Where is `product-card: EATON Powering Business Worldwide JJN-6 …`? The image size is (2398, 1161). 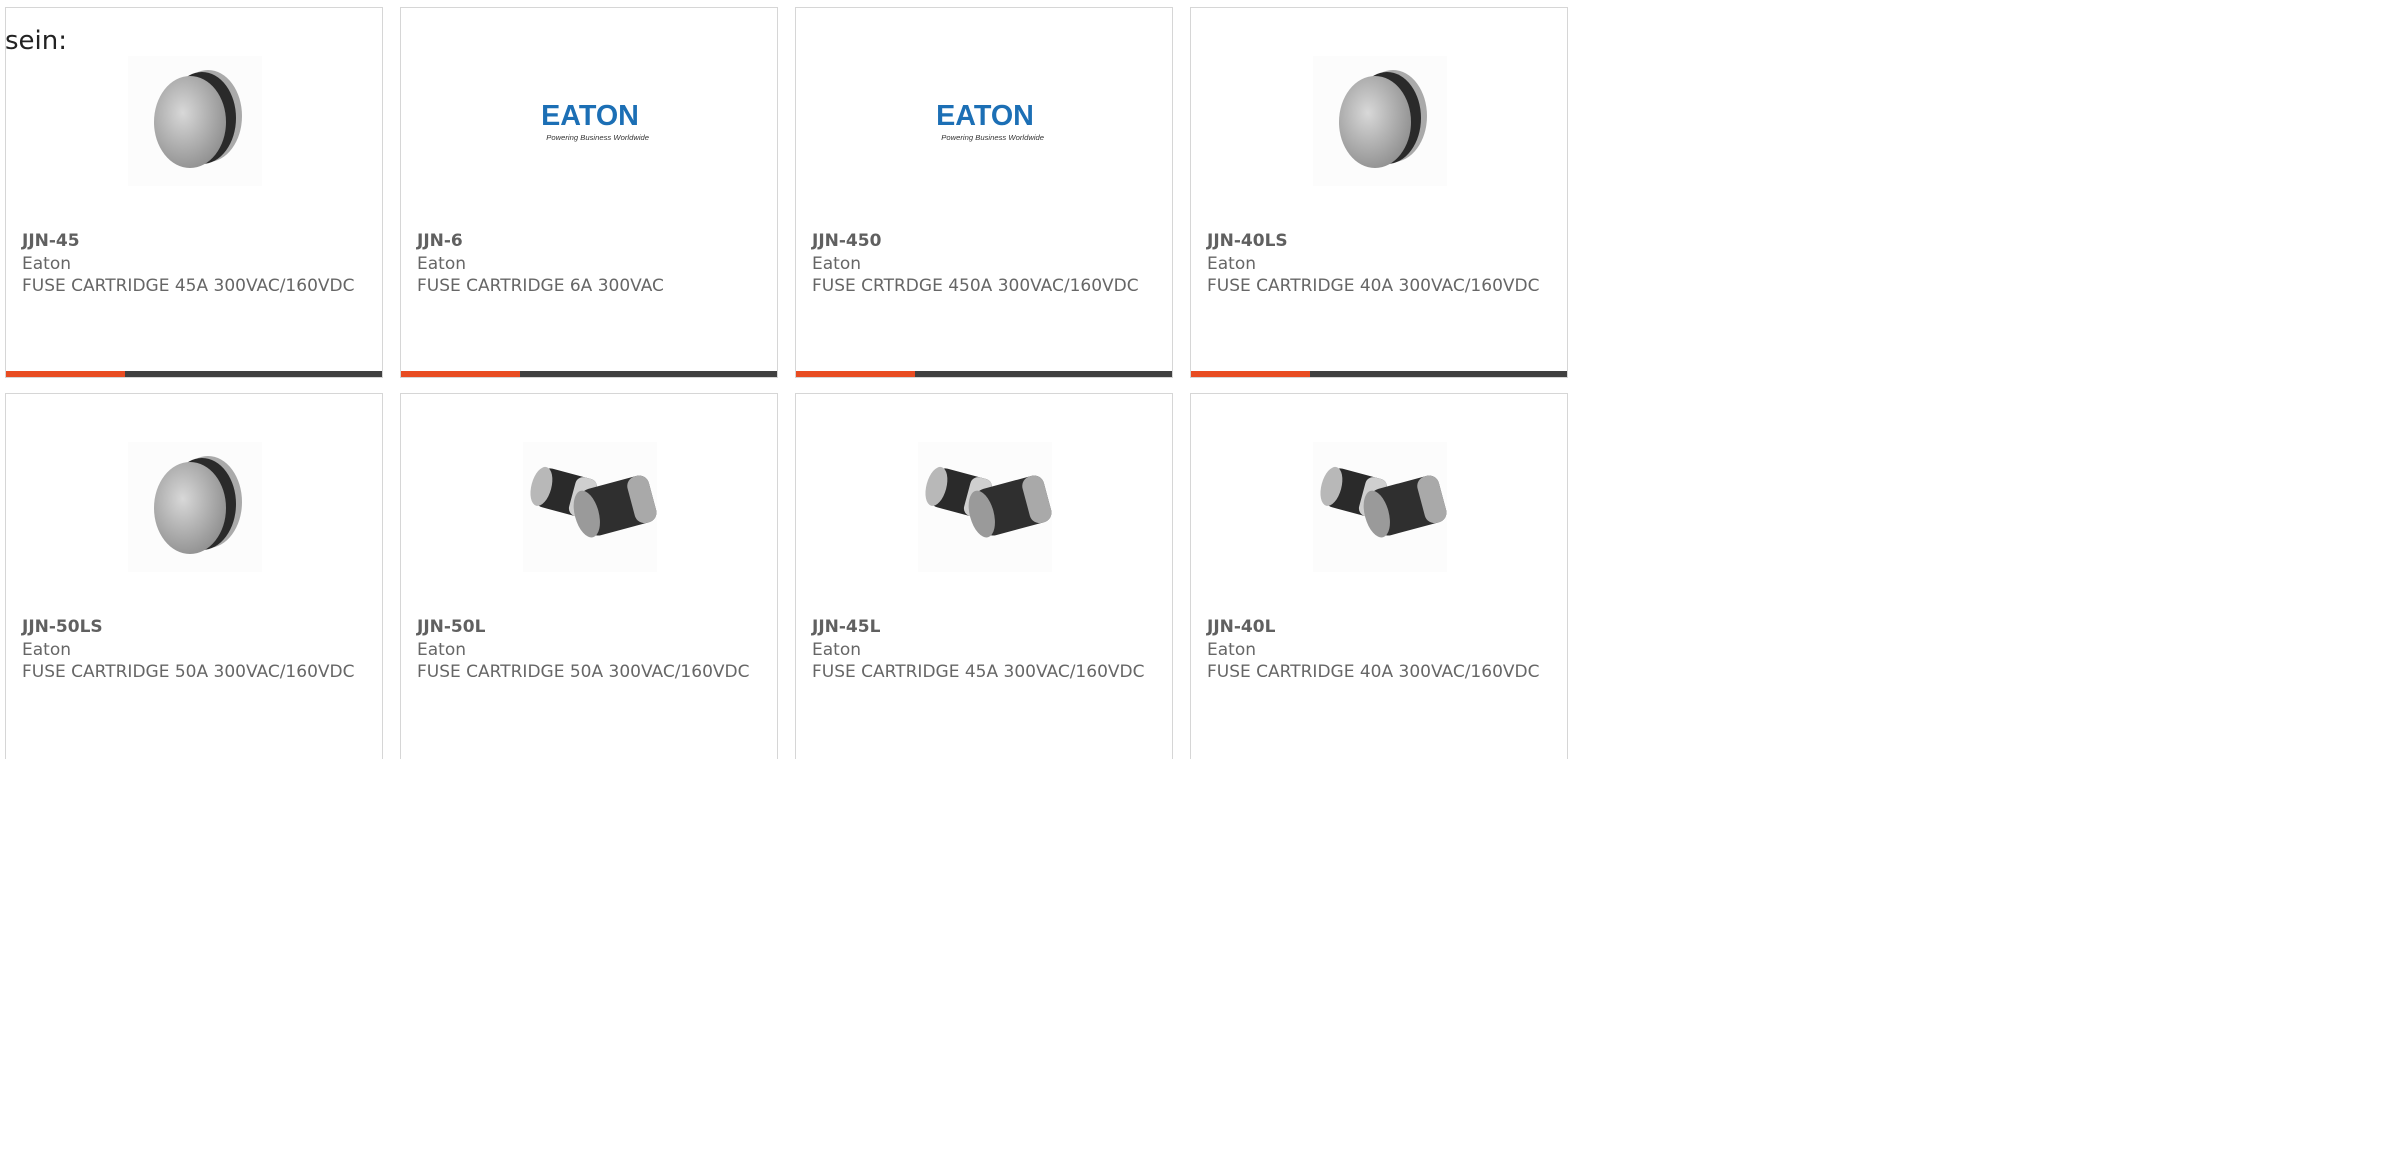
product-card: EATON Powering Business Worldwide JJN-6 … is located at coordinates (589, 192).